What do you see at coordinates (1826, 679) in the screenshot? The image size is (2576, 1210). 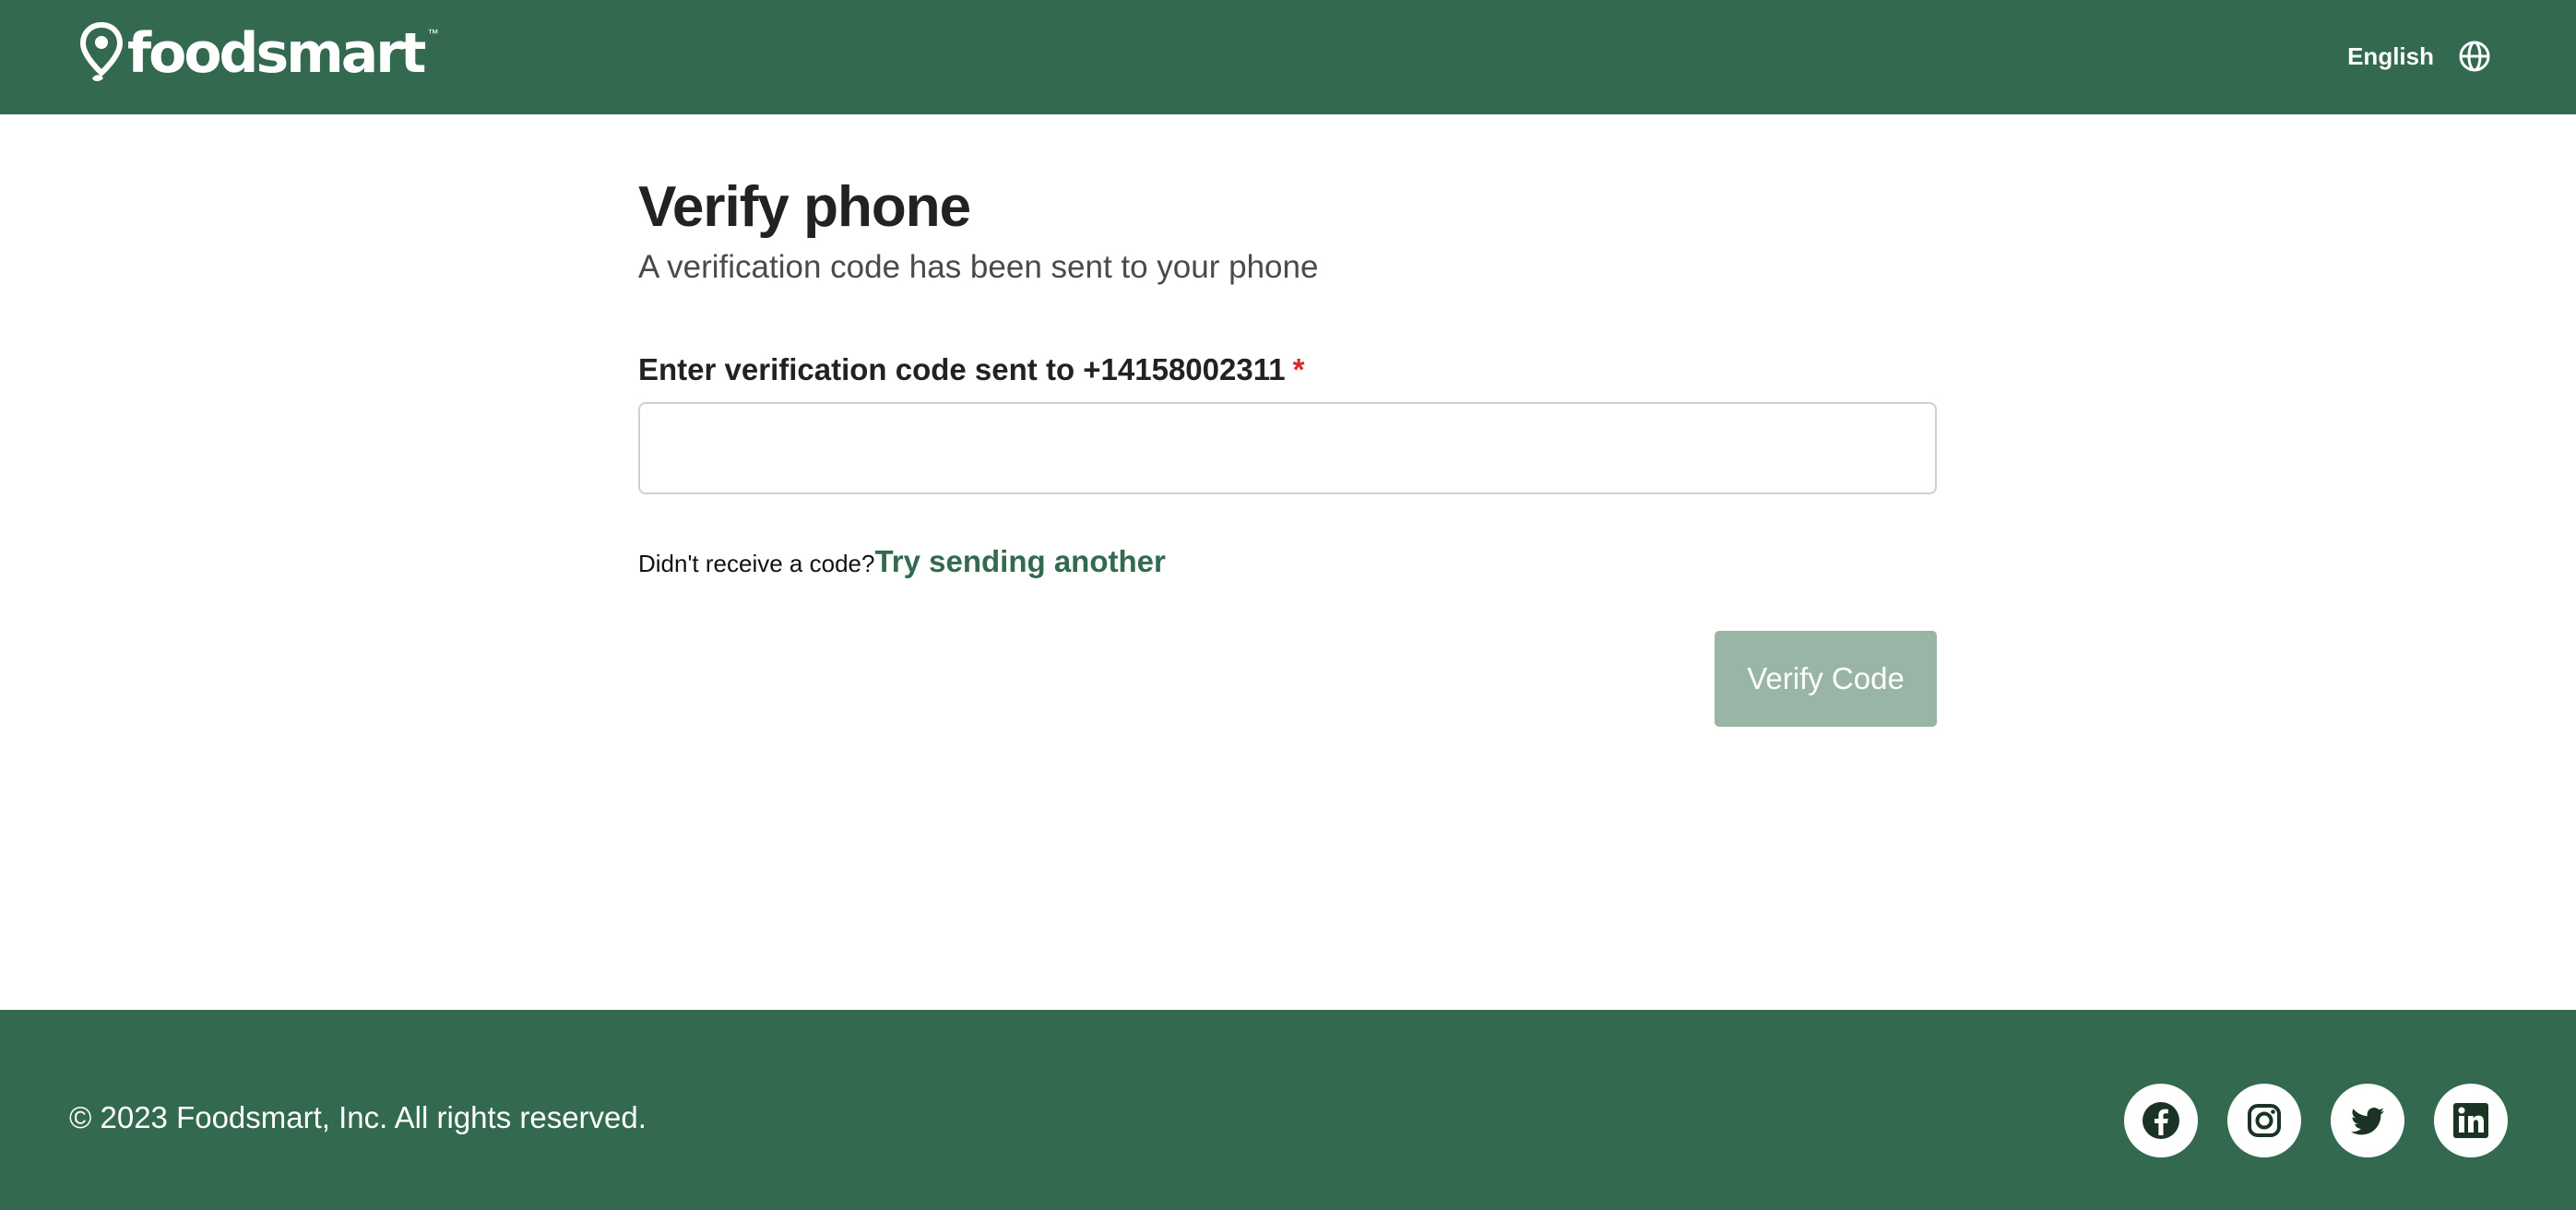 I see `verify-code-button: Verify Code` at bounding box center [1826, 679].